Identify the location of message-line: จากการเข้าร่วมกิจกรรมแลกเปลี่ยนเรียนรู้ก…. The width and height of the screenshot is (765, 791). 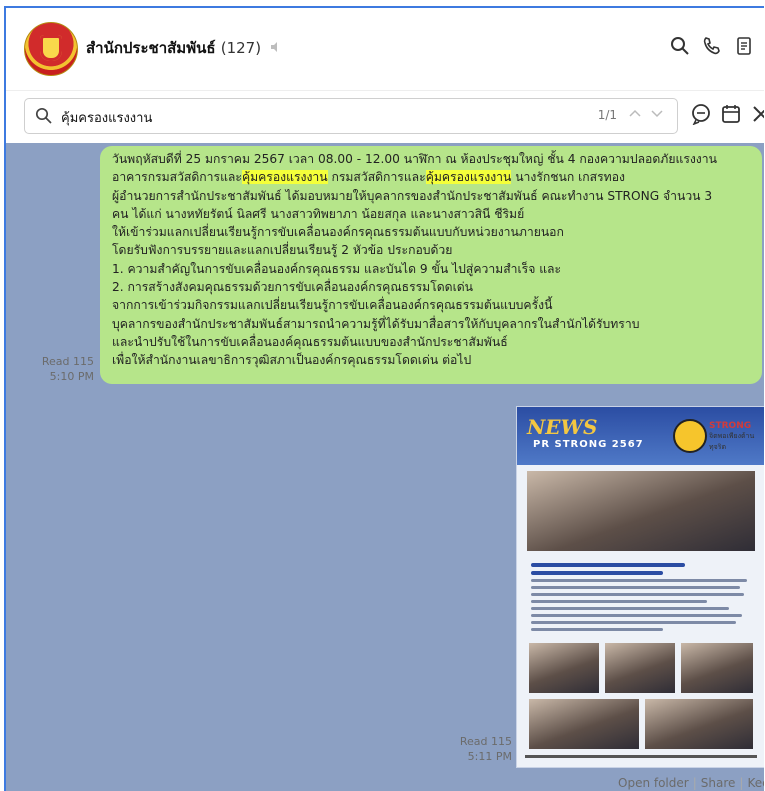
(332, 305).